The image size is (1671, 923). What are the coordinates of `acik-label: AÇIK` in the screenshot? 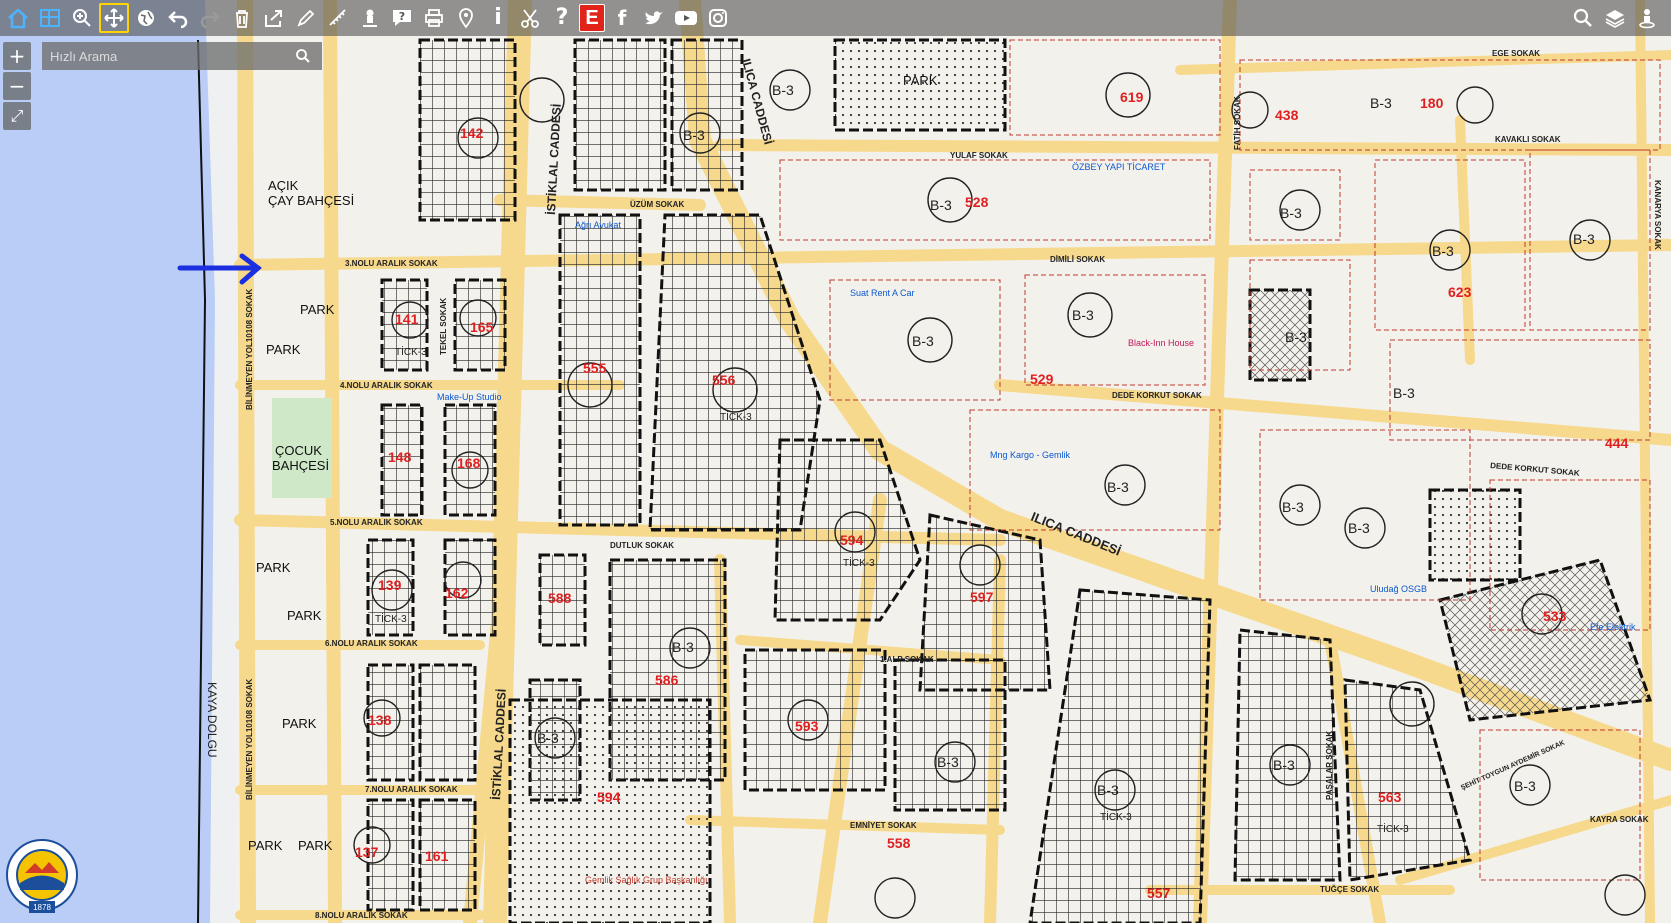 It's located at (283, 185).